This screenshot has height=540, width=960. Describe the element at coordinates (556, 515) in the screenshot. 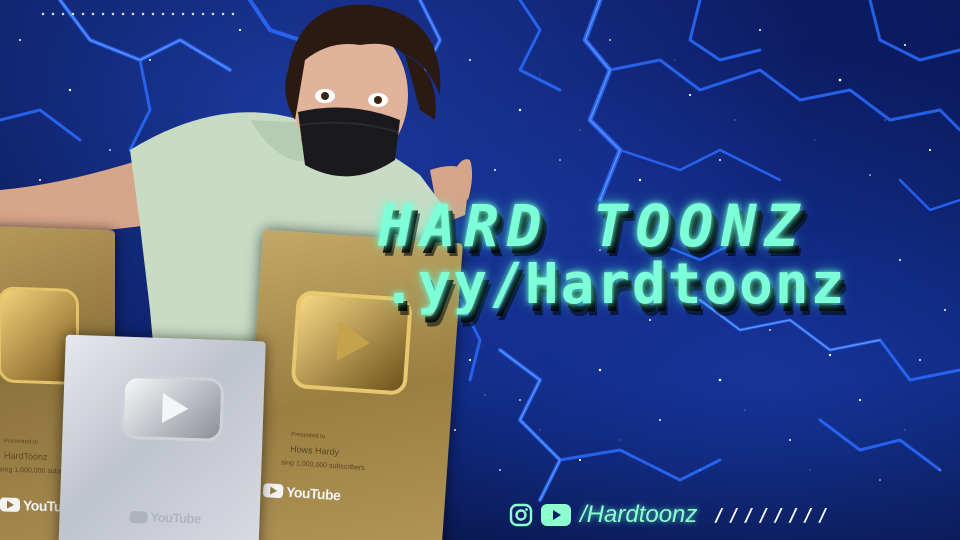

I see `youtube-icon` at that location.